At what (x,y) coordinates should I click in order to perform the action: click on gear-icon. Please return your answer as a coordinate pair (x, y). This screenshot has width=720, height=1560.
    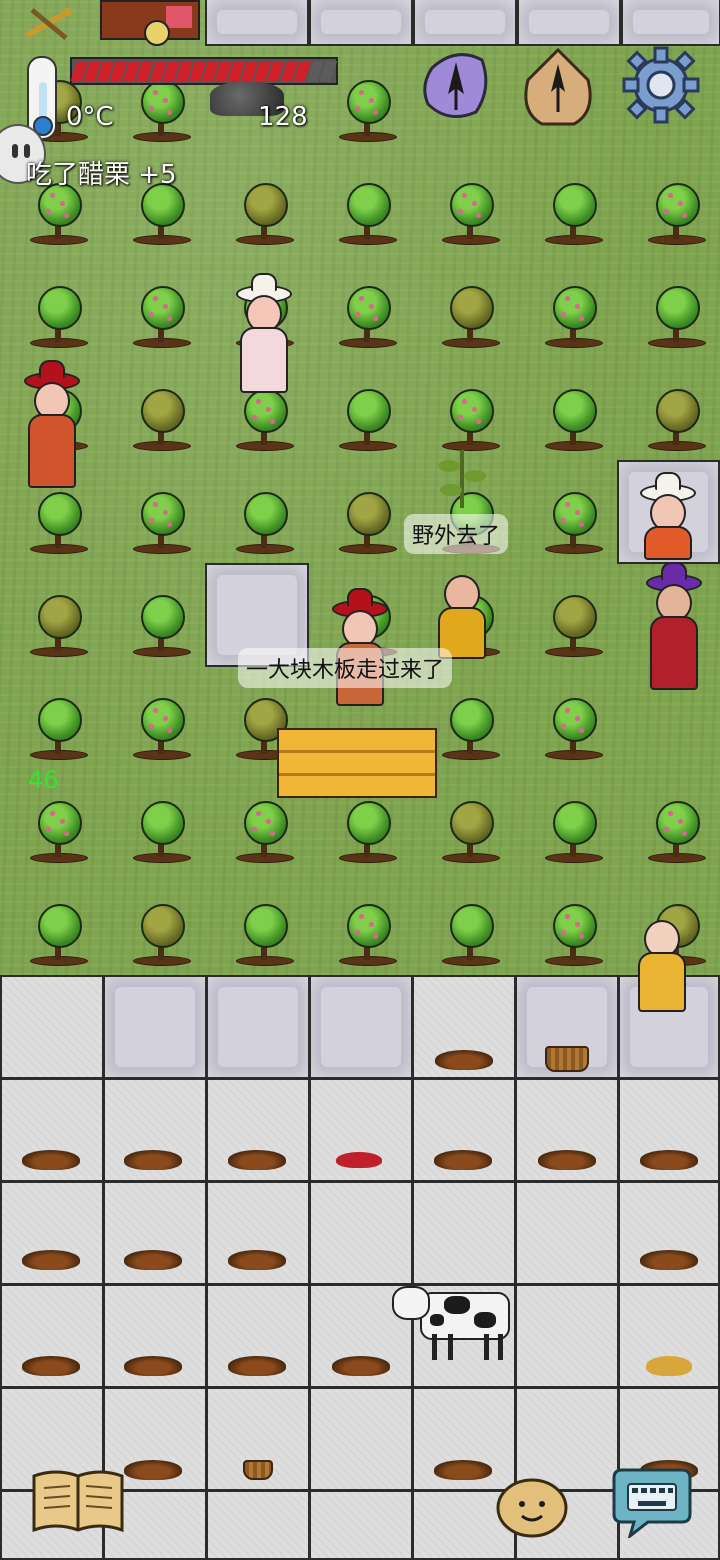
    Looking at the image, I should click on (661, 85).